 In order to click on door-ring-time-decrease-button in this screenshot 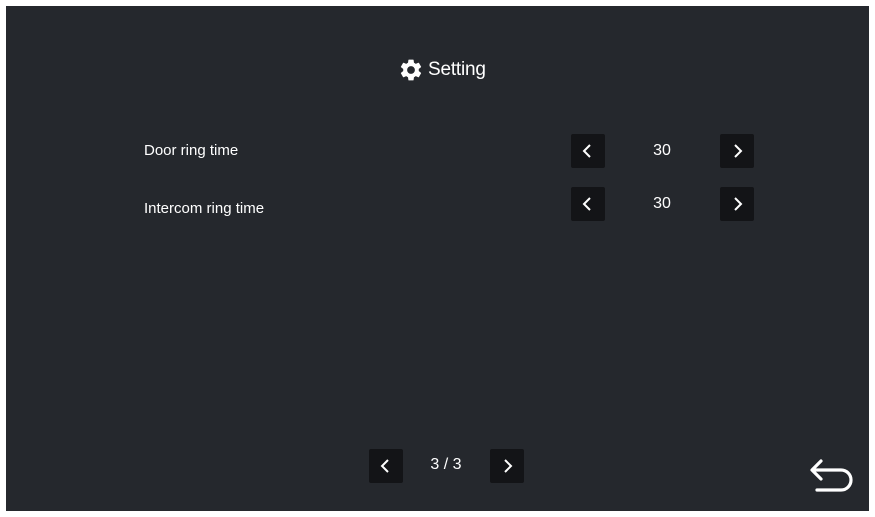, I will do `click(588, 151)`.